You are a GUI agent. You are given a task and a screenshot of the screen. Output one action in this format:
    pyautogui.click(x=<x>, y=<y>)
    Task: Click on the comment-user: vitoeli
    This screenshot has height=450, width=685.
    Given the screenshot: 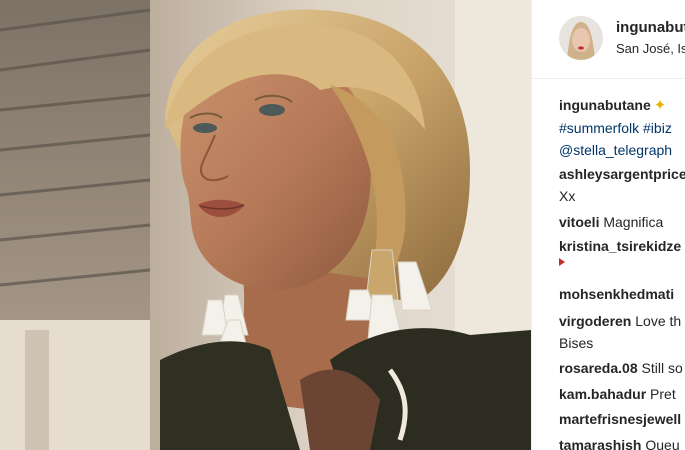 What is the action you would take?
    pyautogui.click(x=579, y=222)
    